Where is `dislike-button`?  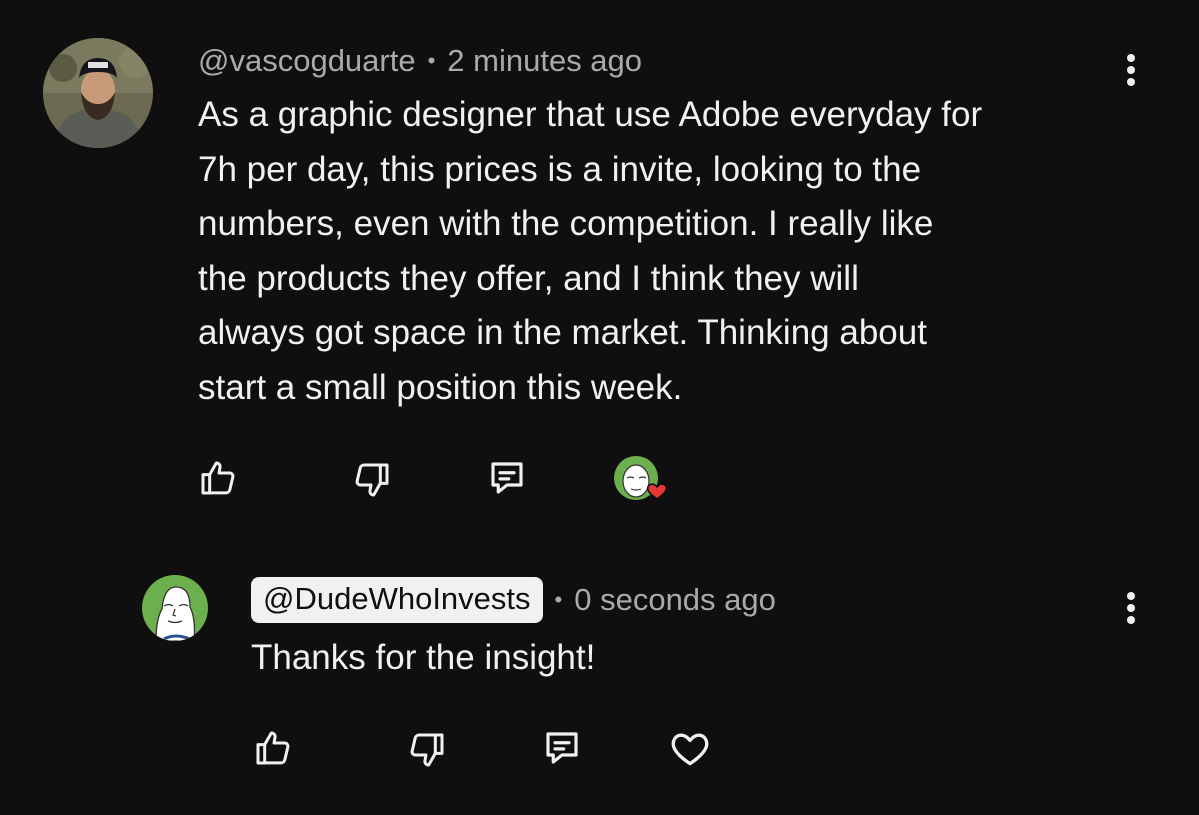
dislike-button is located at coordinates (372, 480).